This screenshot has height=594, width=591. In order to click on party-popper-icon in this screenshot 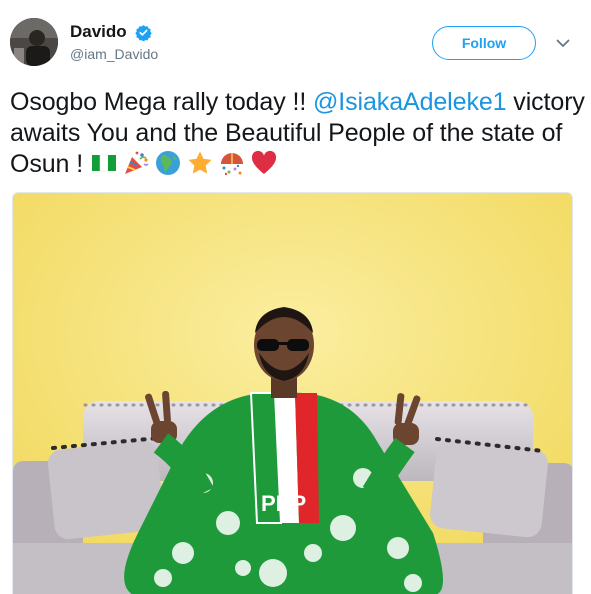, I will do `click(136, 163)`.